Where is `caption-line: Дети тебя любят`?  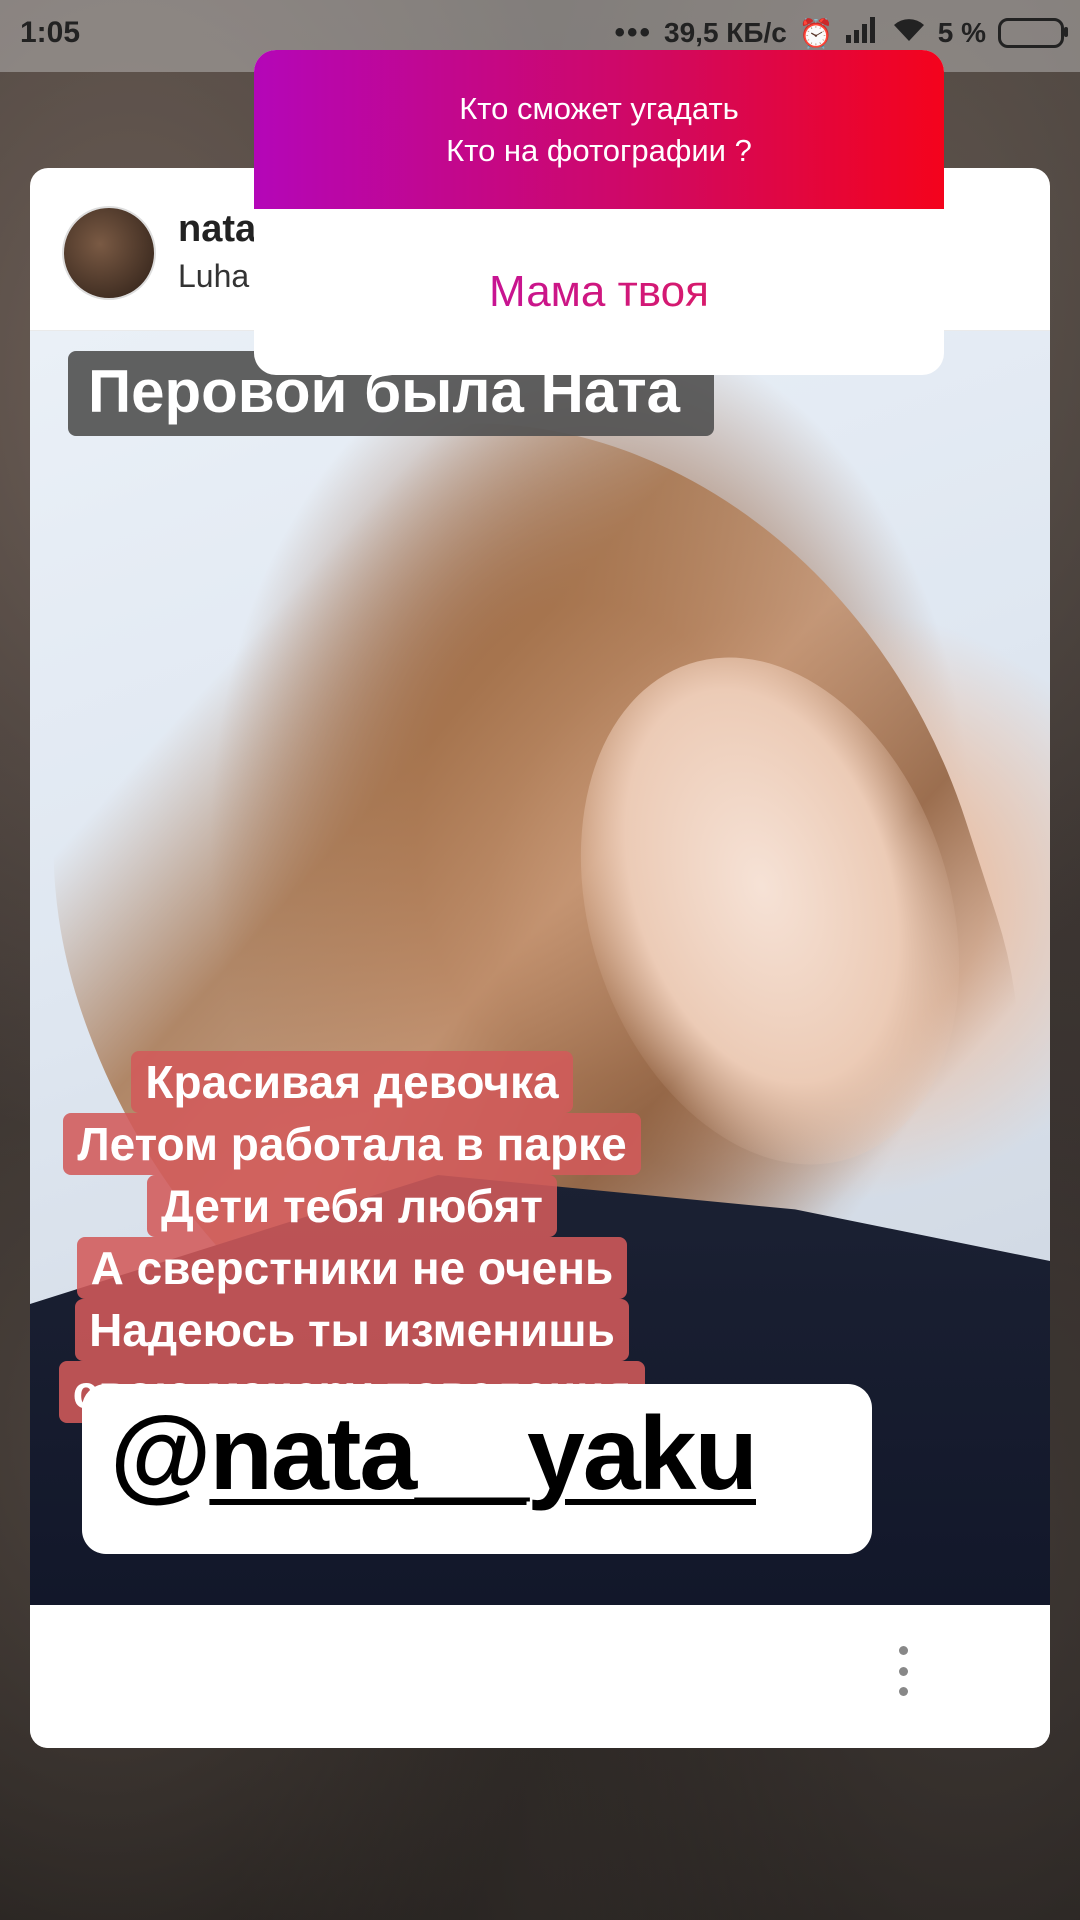
caption-line: Дети тебя любят is located at coordinates (352, 1206).